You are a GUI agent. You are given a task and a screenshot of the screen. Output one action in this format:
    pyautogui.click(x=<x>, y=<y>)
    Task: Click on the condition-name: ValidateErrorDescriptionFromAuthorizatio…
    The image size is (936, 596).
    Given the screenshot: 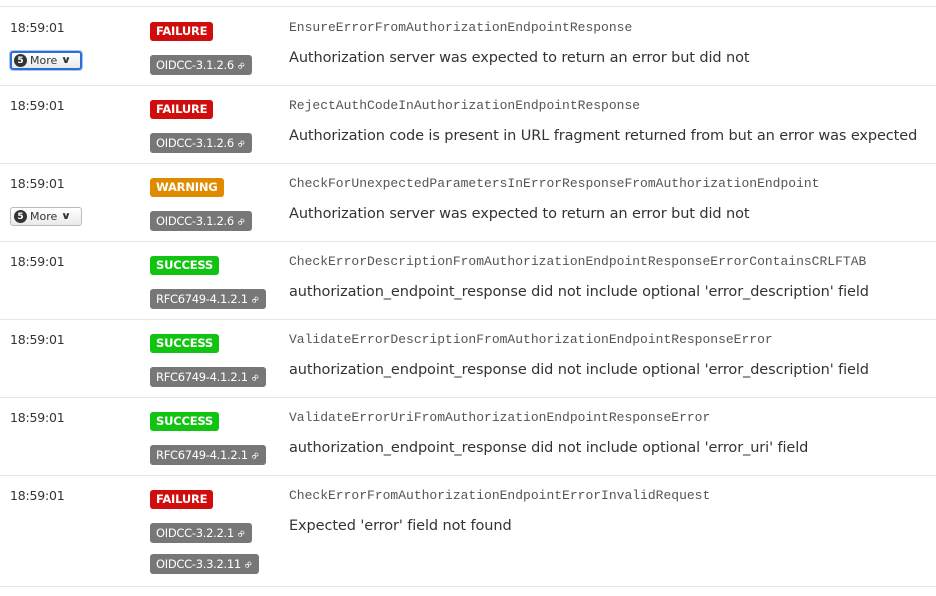 What is the action you would take?
    pyautogui.click(x=531, y=339)
    